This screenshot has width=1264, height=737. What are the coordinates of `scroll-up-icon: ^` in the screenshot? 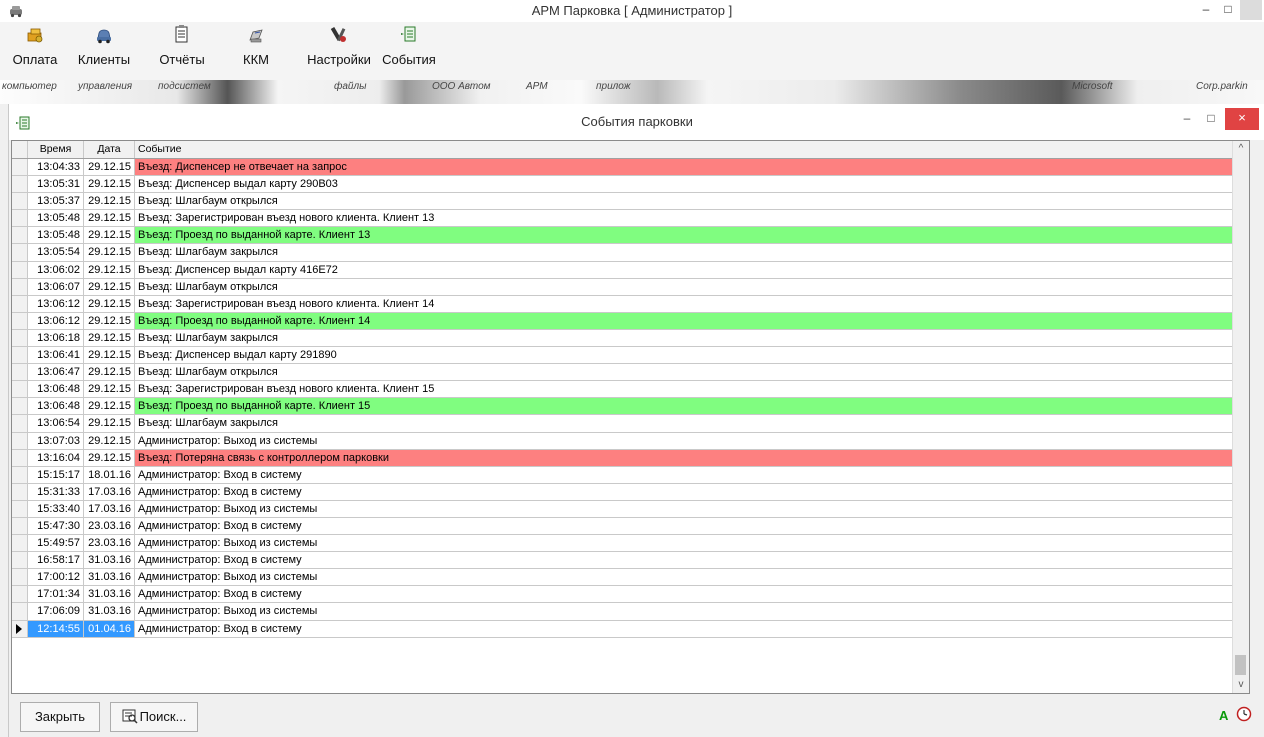 It's located at (1241, 149).